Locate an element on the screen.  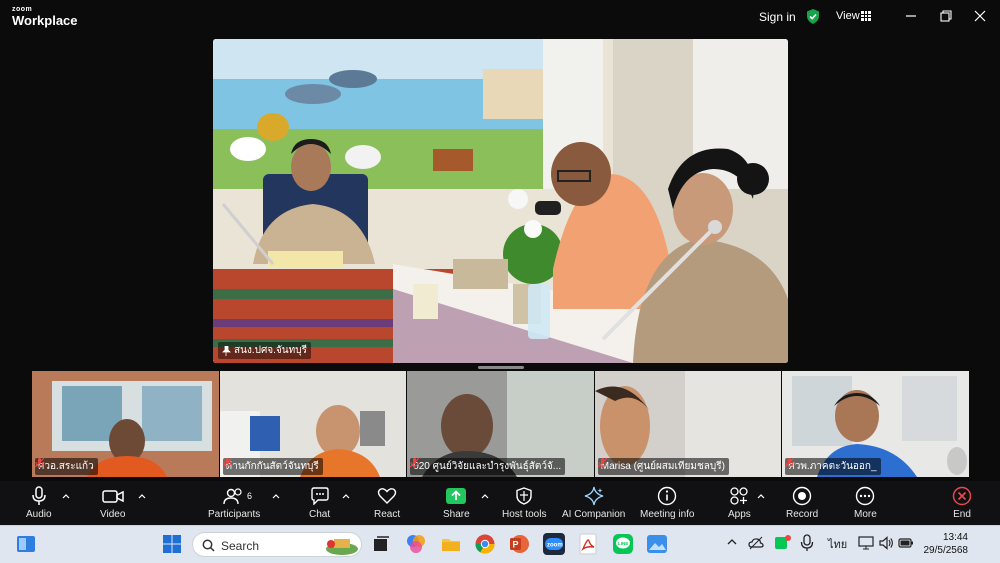
main-video-label: สนง.ปศจ.จันทบุรี is located at coordinates (264, 350).